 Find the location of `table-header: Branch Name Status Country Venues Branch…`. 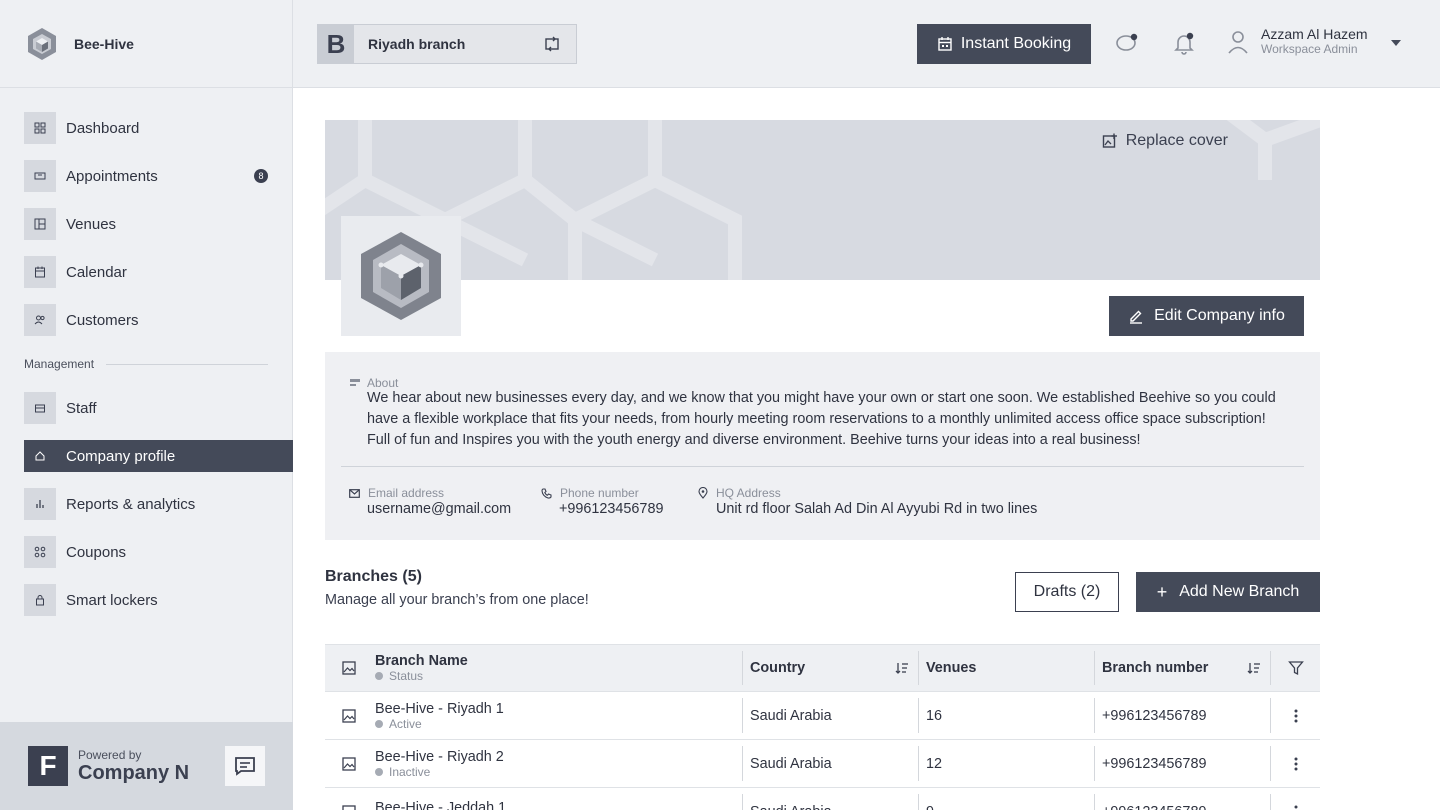

table-header: Branch Name Status Country Venues Branch… is located at coordinates (822, 668).